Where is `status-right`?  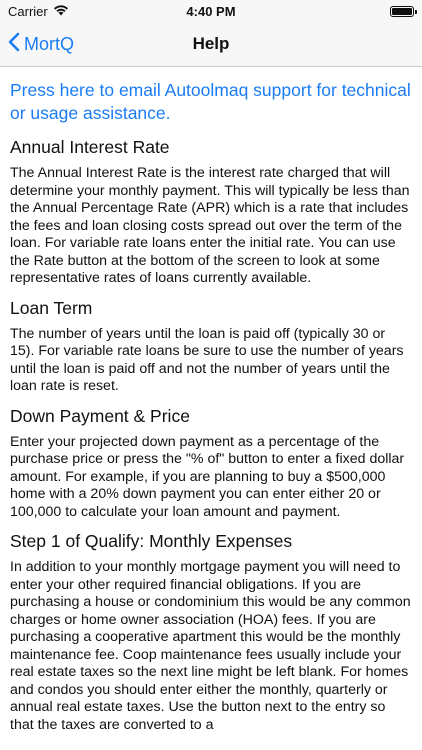 status-right is located at coordinates (403, 11).